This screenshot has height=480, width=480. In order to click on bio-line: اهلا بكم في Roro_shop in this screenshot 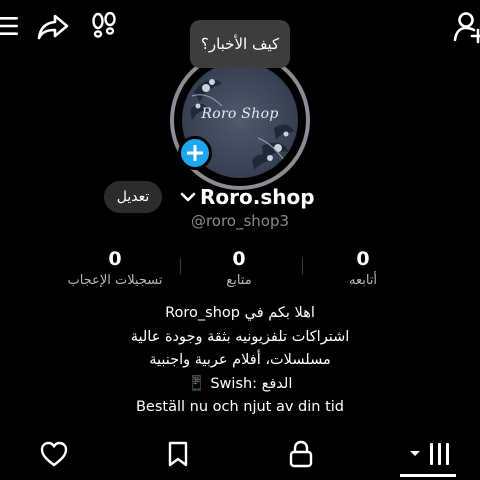, I will do `click(240, 313)`.